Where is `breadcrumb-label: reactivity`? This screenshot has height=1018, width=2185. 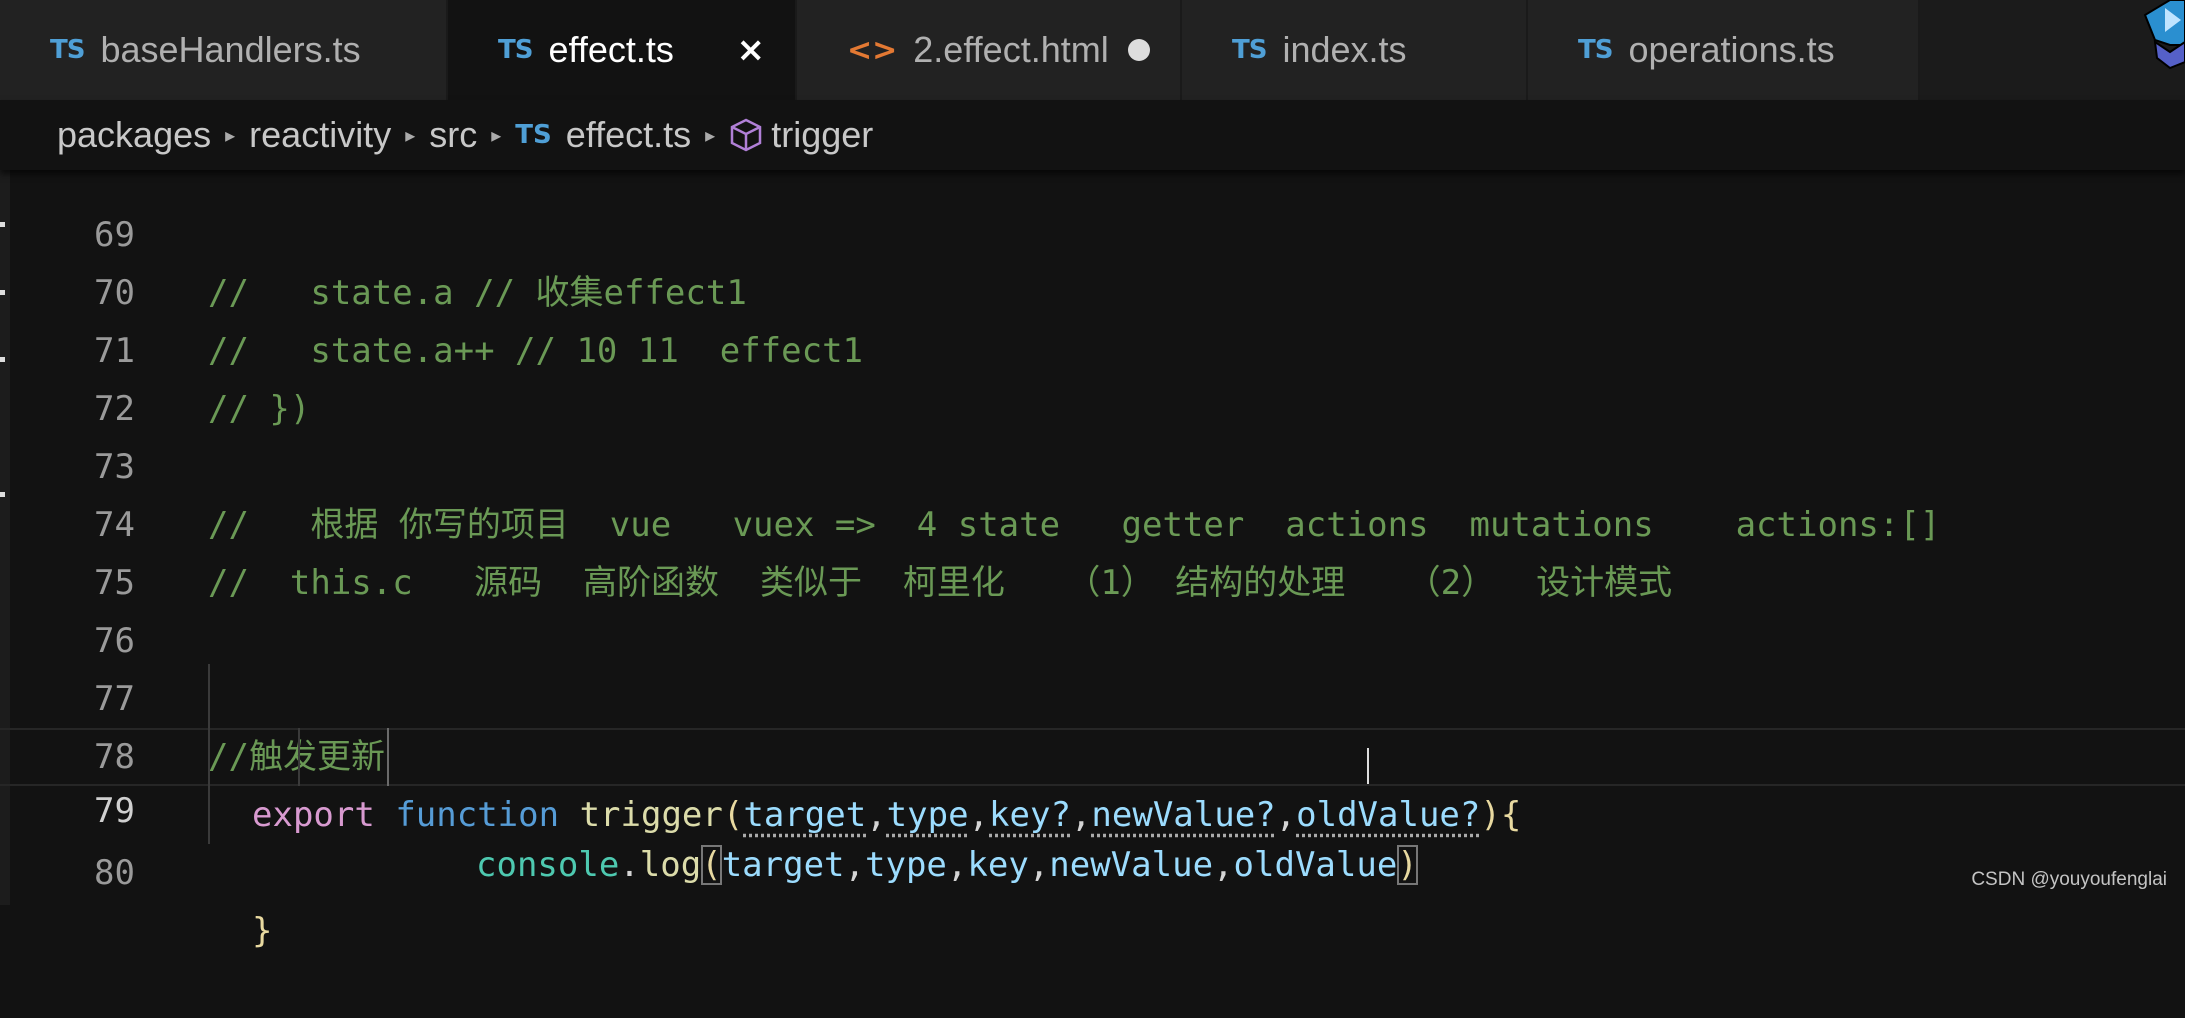 breadcrumb-label: reactivity is located at coordinates (320, 134).